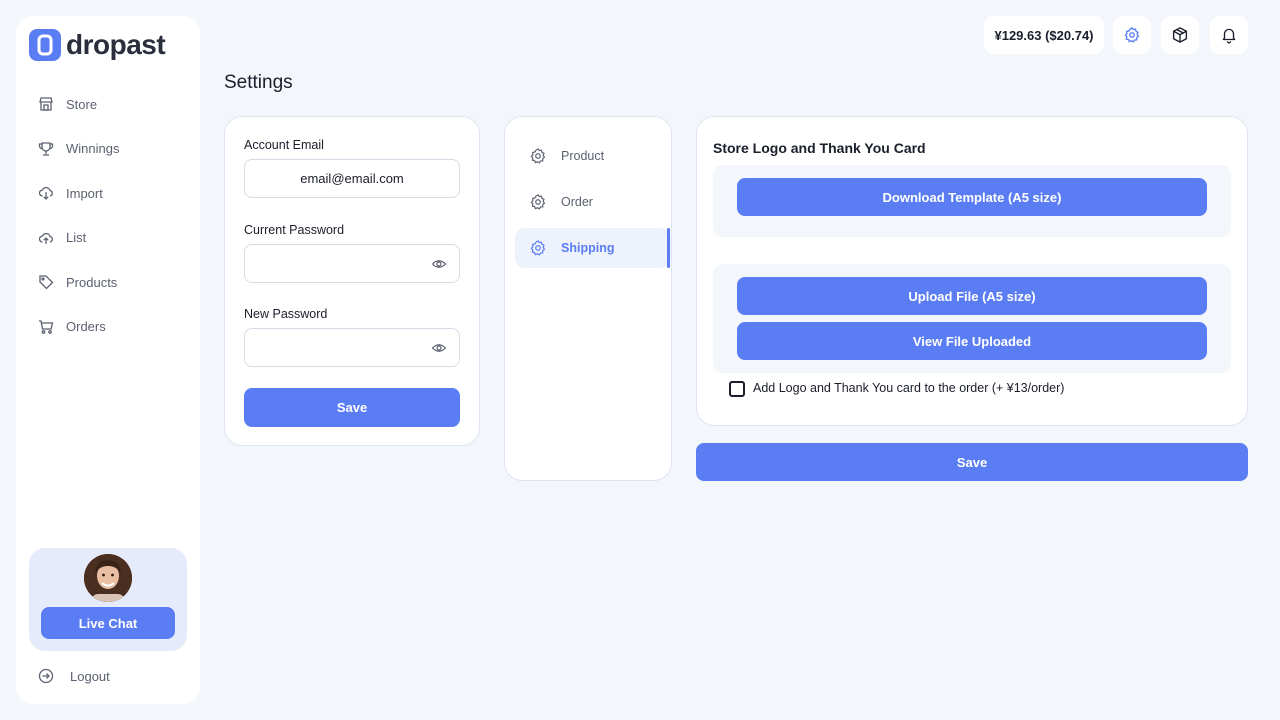 Image resolution: width=1280 pixels, height=720 pixels. I want to click on avatar, so click(108, 578).